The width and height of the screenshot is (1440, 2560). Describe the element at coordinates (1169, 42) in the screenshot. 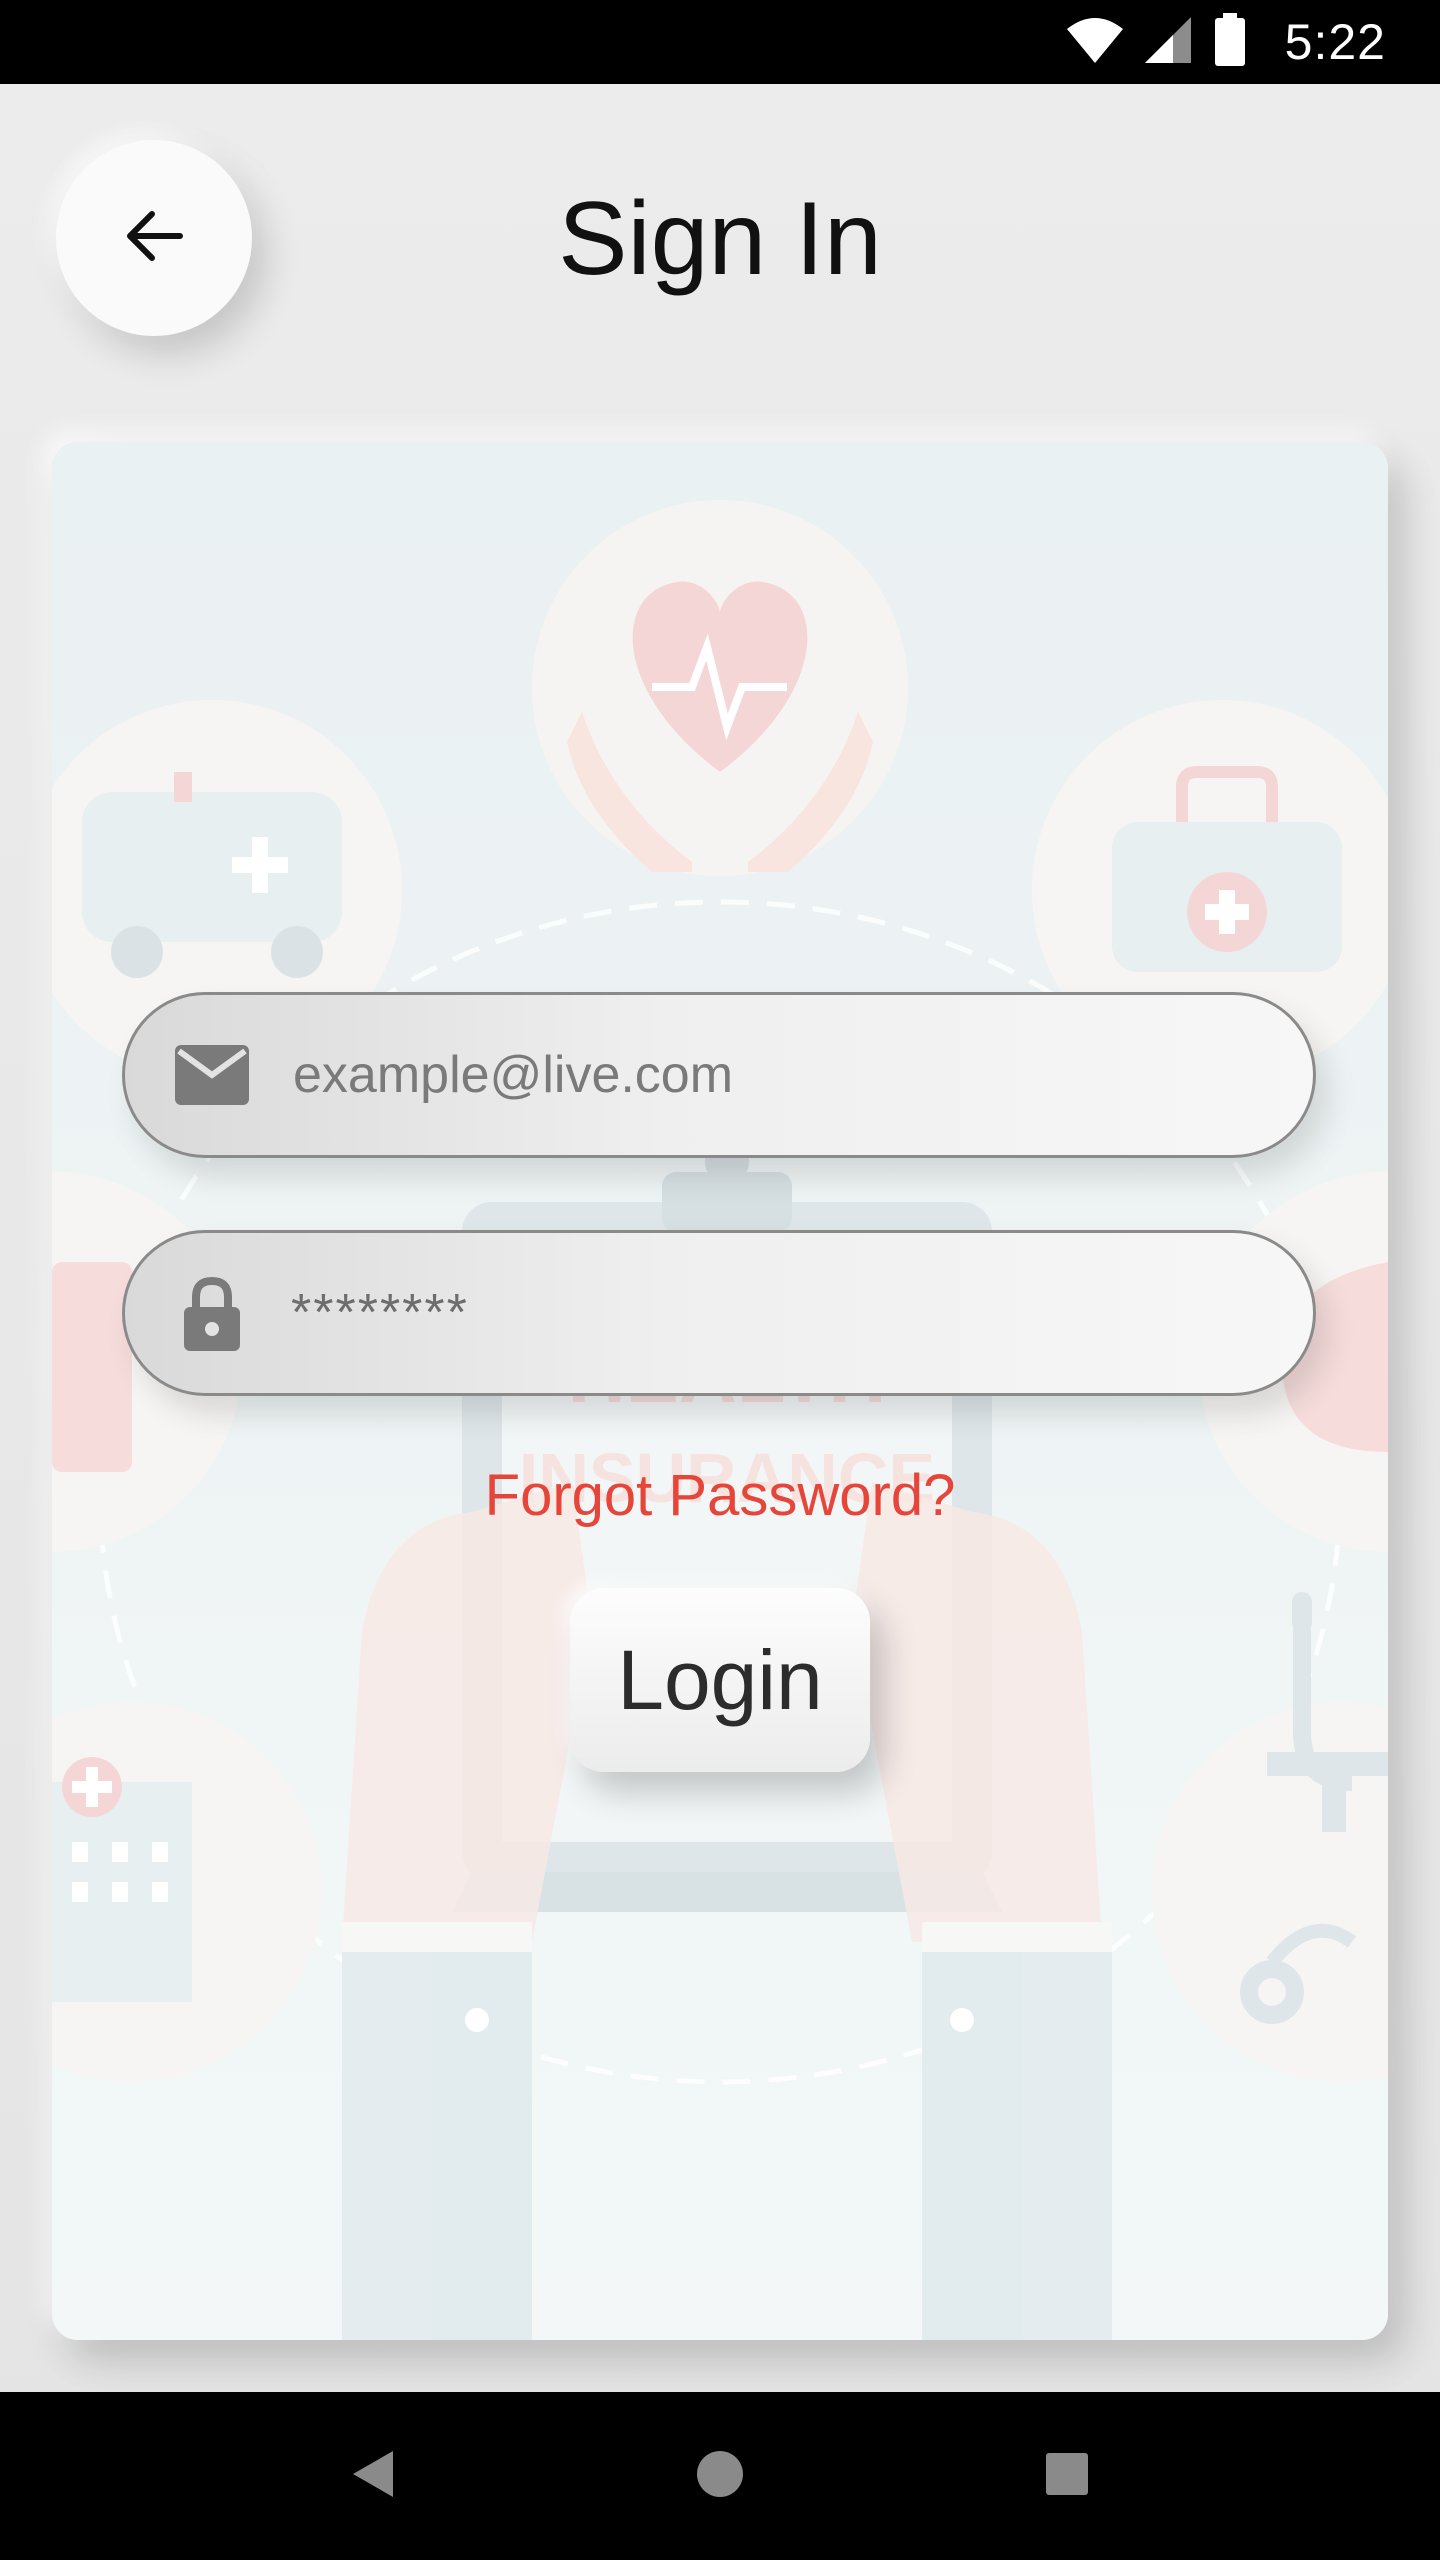

I see `cellular-signal-icon` at that location.